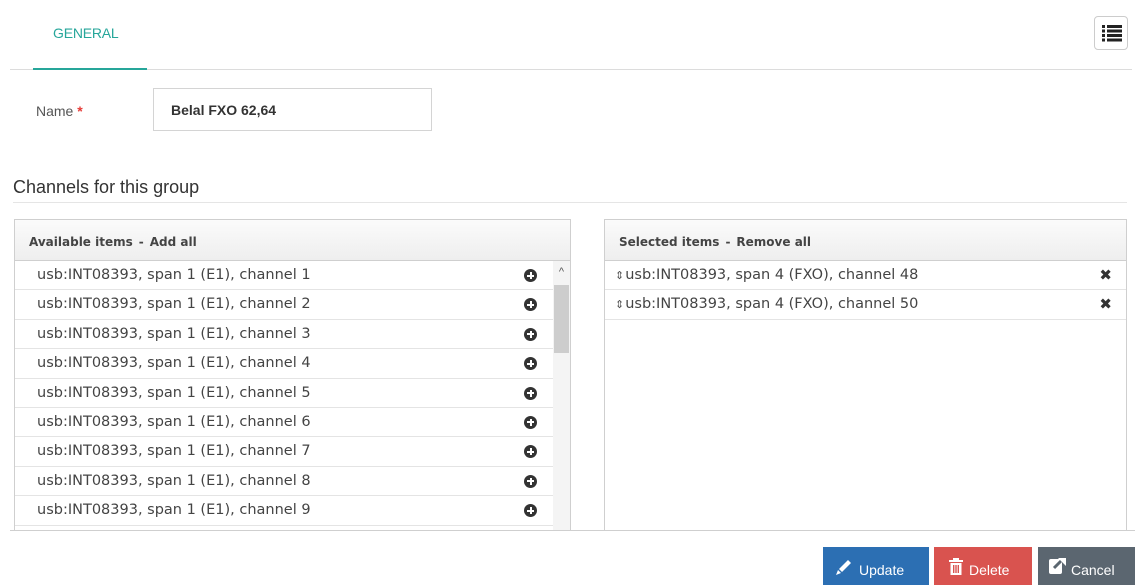  I want to click on tab-general-label: GENERAL, so click(86, 33).